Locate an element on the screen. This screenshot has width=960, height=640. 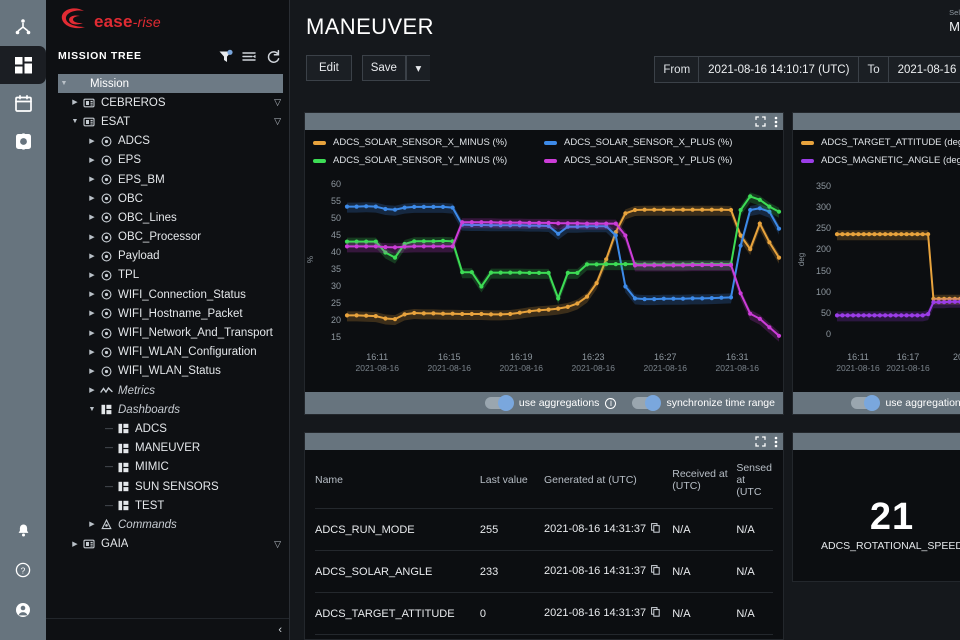
mission-tree-item: — MIMIC is located at coordinates (167, 467).